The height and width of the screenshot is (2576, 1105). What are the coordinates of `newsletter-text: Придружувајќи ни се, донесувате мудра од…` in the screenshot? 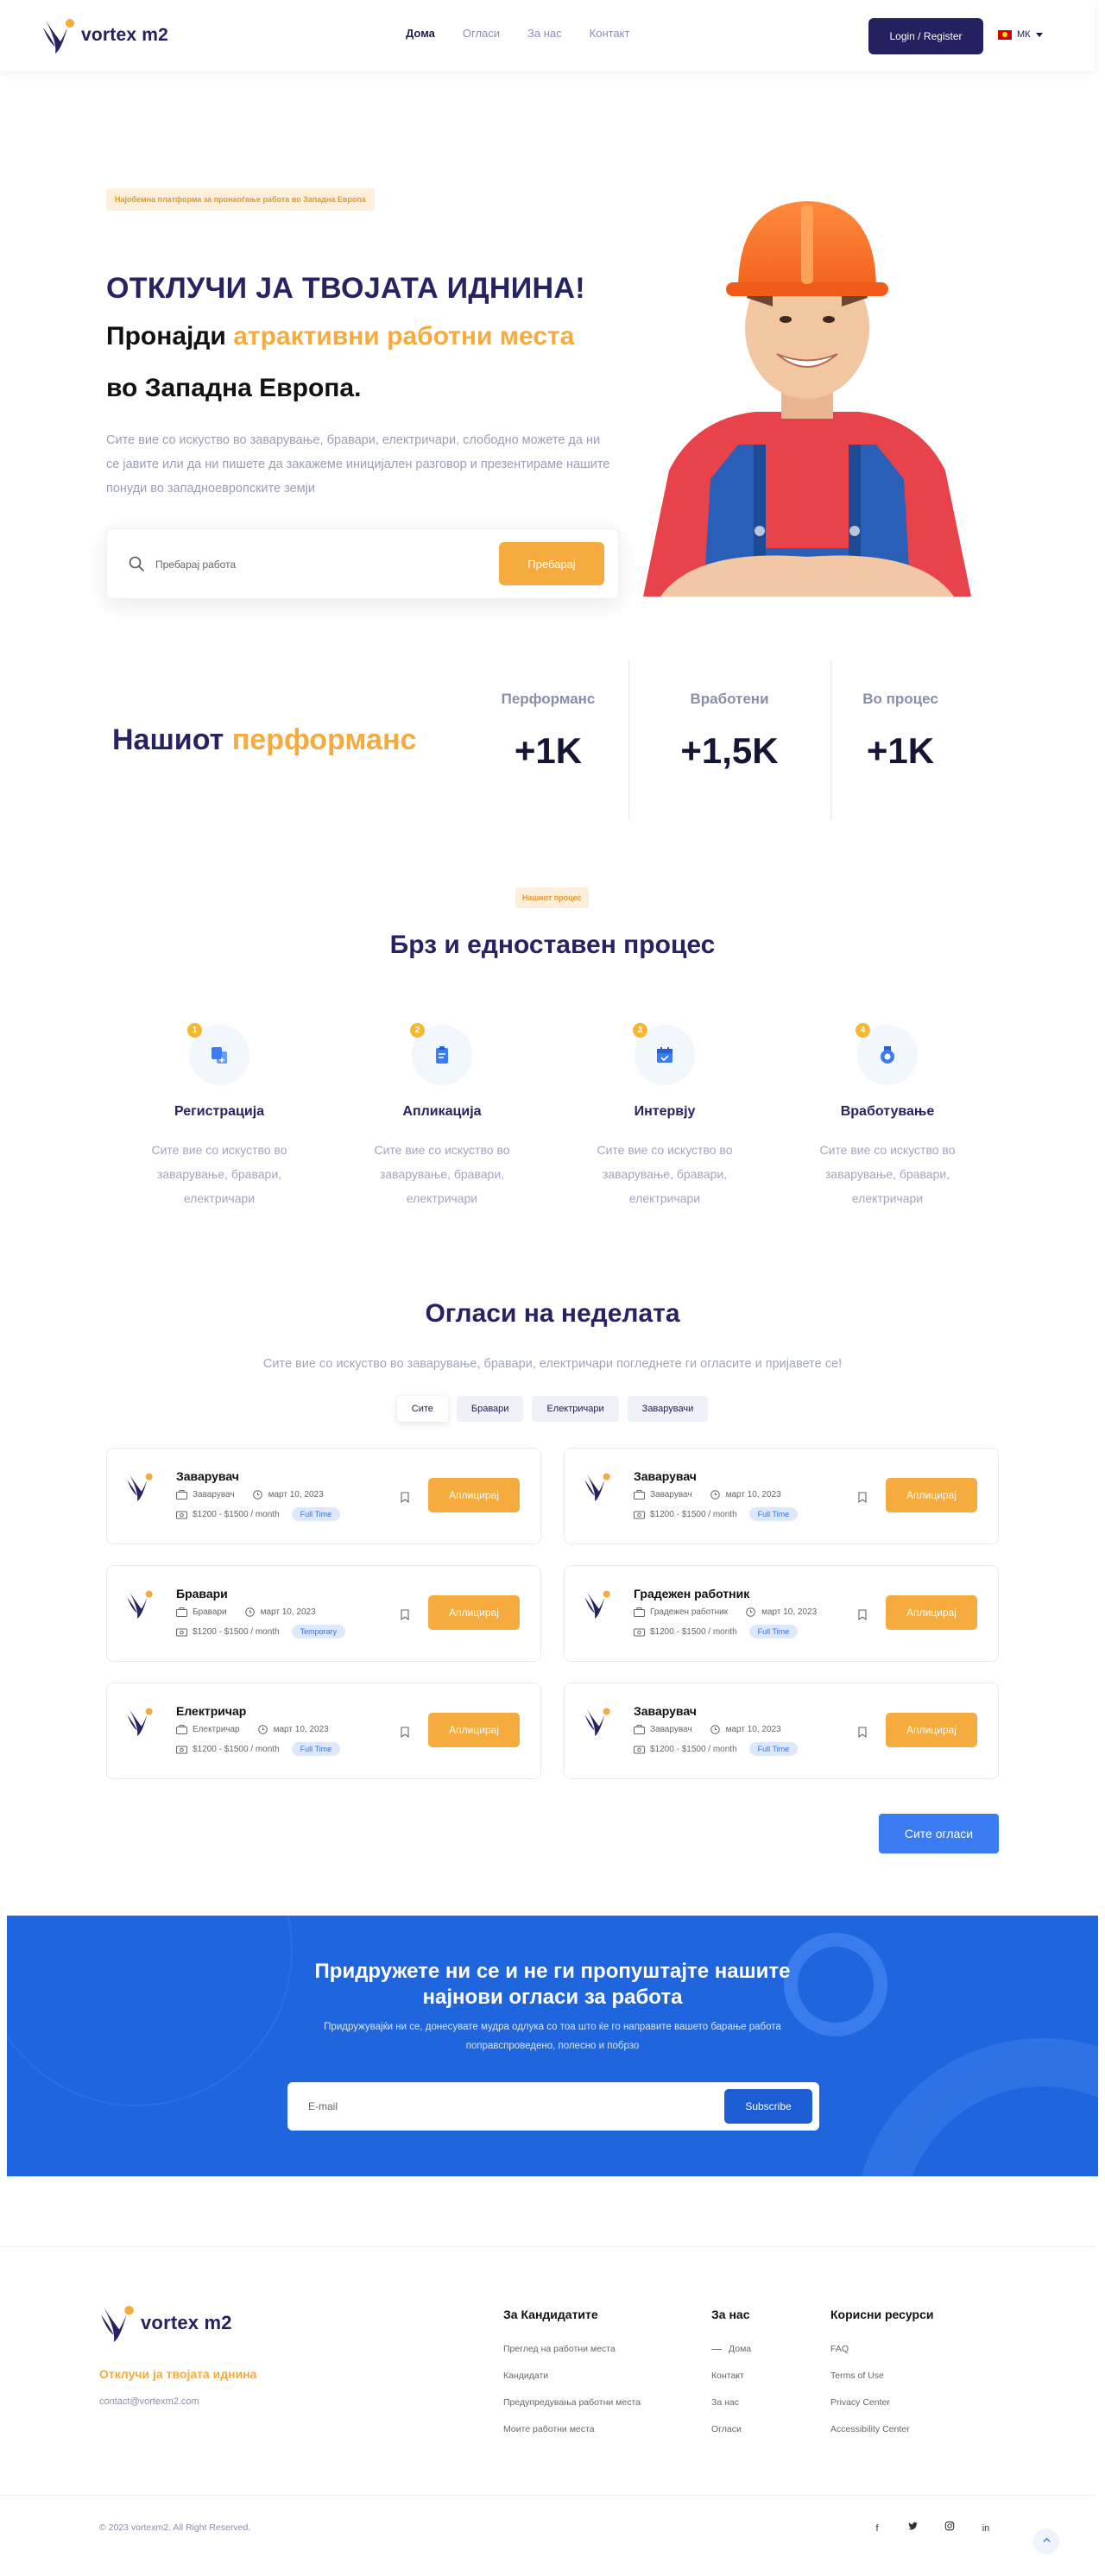 It's located at (553, 2036).